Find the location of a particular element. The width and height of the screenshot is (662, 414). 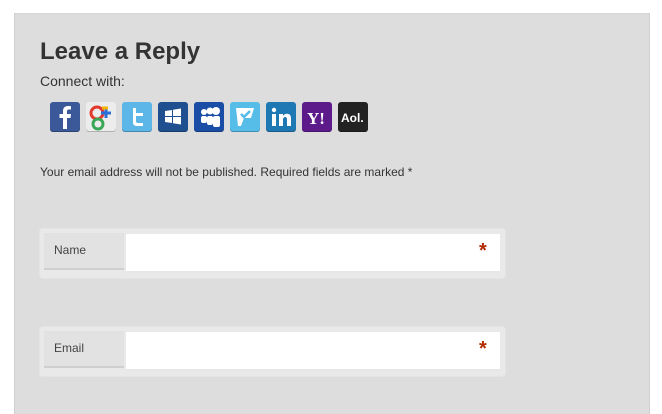

svg-text: Y! is located at coordinates (316, 118).